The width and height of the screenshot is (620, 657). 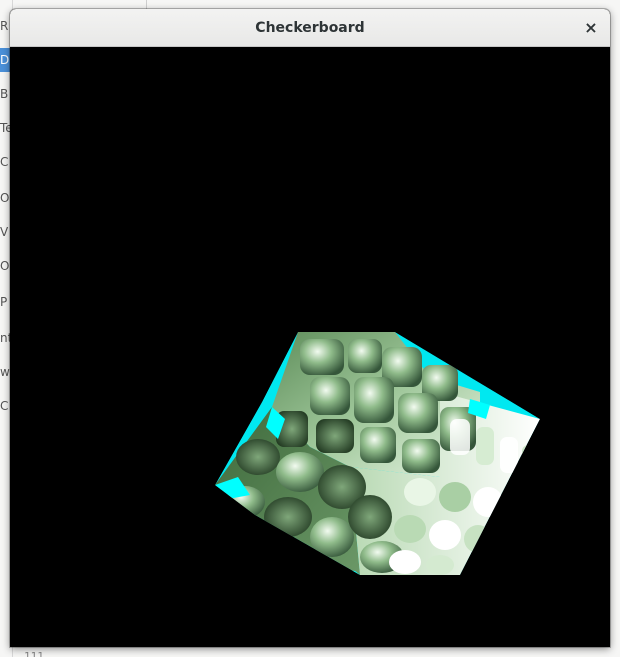 I want to click on window-title: Checkerboard, so click(x=310, y=28).